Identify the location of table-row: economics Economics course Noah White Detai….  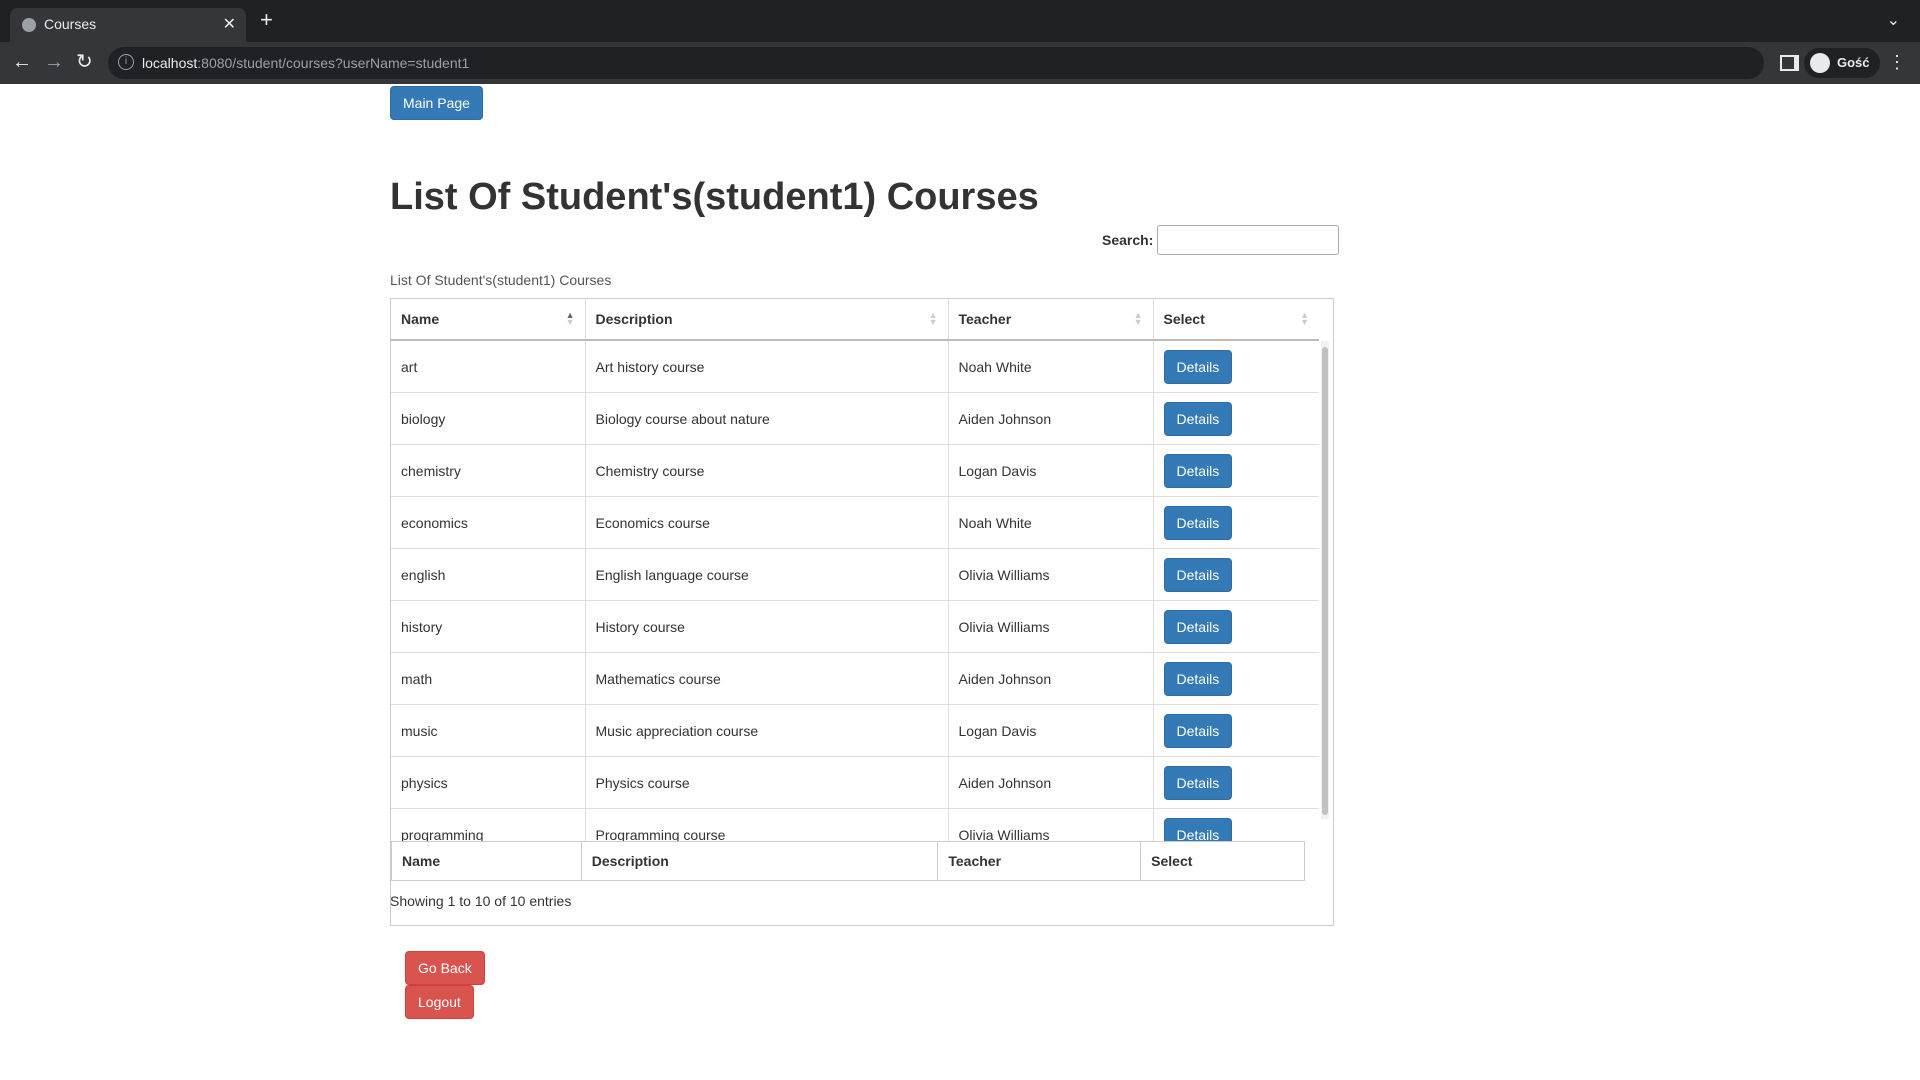
(855, 522).